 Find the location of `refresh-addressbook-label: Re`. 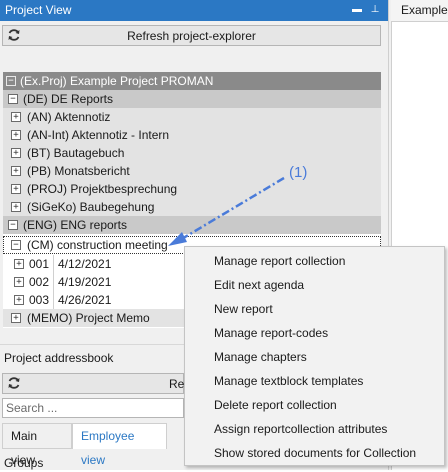

refresh-addressbook-label: Re is located at coordinates (177, 384).